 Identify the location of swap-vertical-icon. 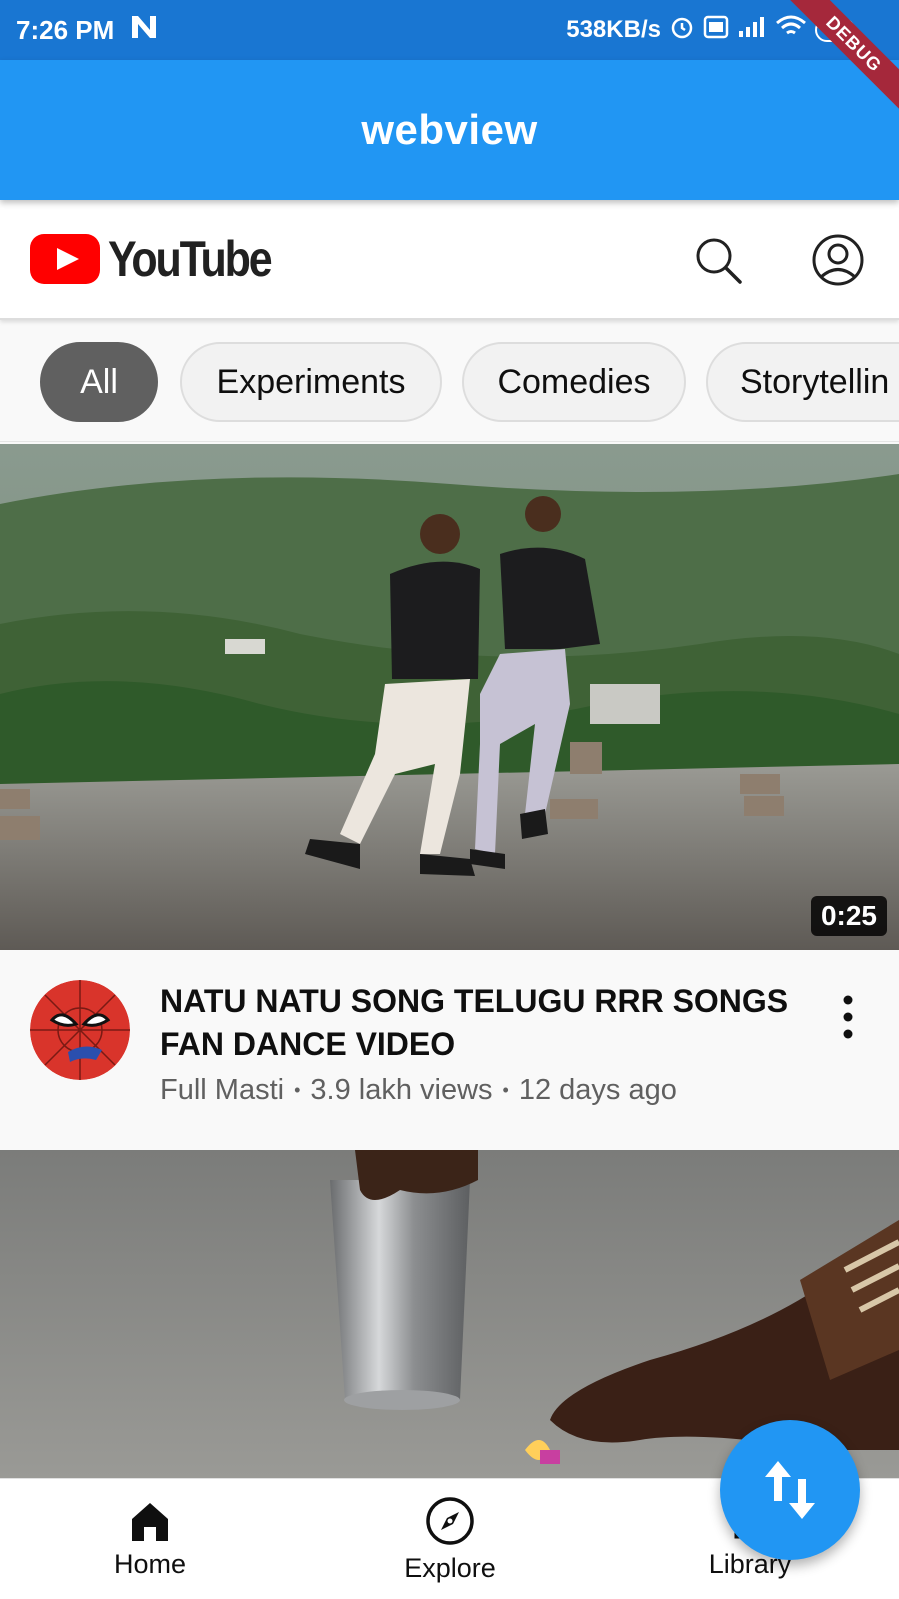
(790, 1490).